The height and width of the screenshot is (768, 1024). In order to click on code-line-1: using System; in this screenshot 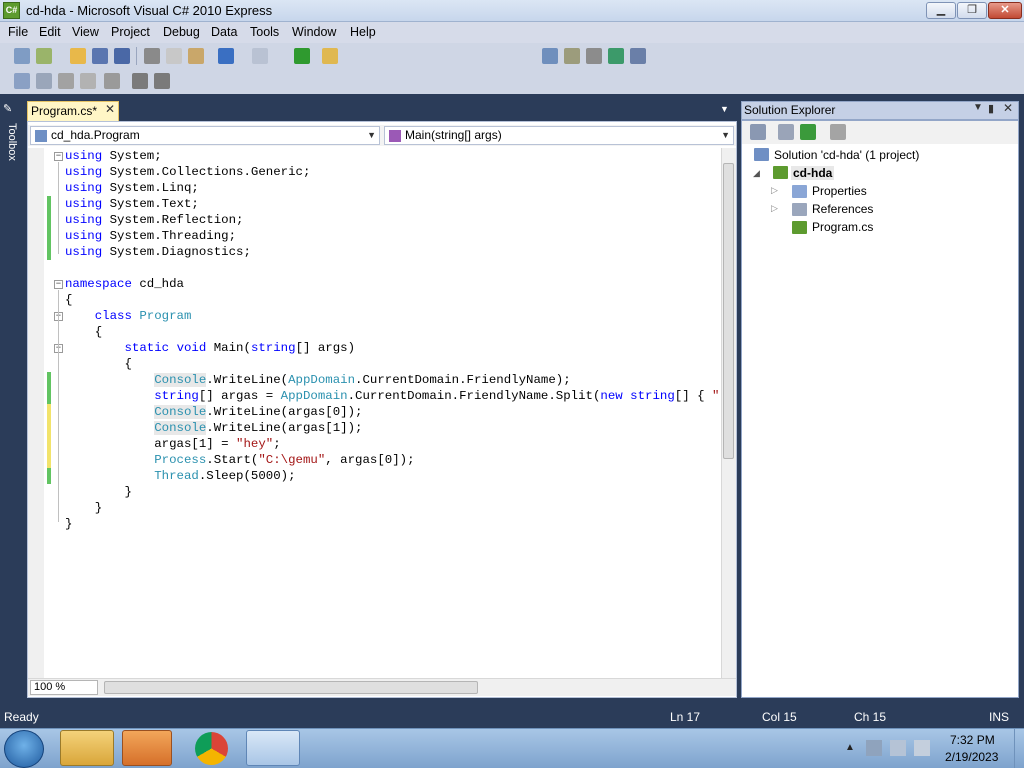, I will do `click(113, 156)`.